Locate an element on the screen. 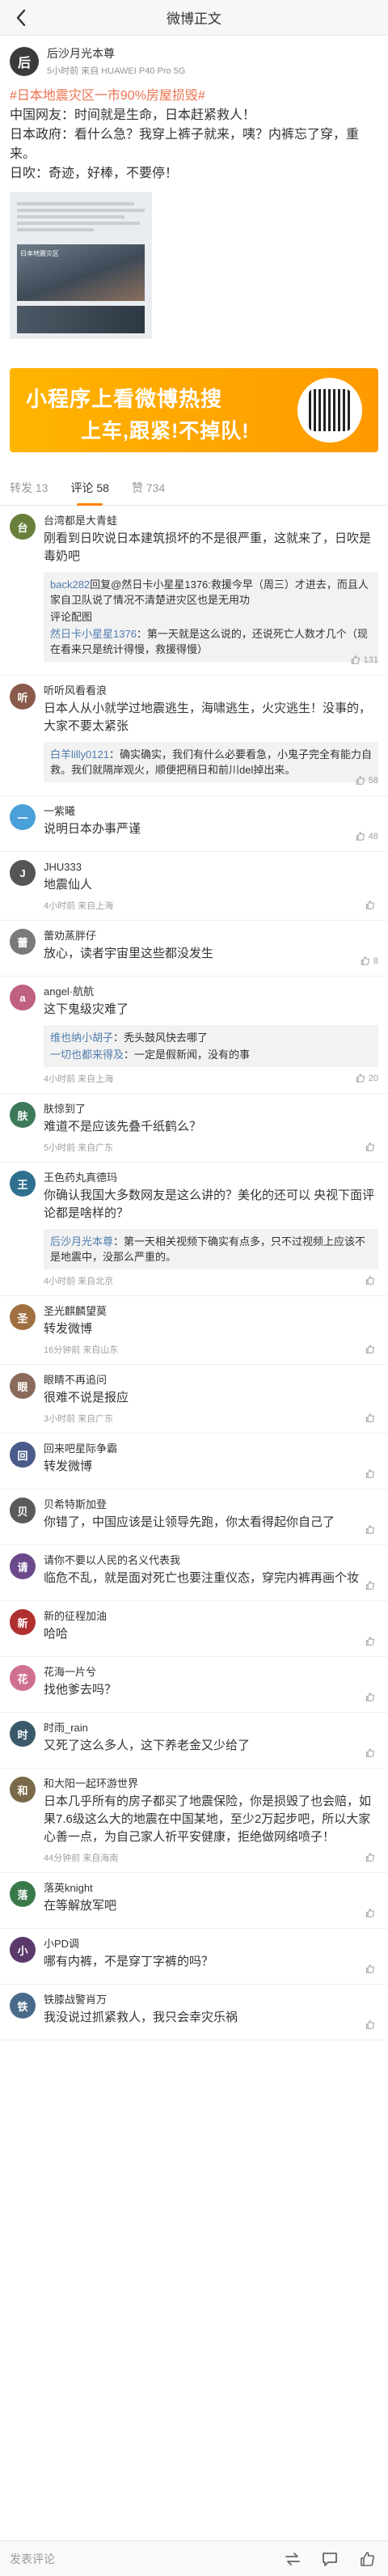  comment-like-button: 131 is located at coordinates (364, 660).